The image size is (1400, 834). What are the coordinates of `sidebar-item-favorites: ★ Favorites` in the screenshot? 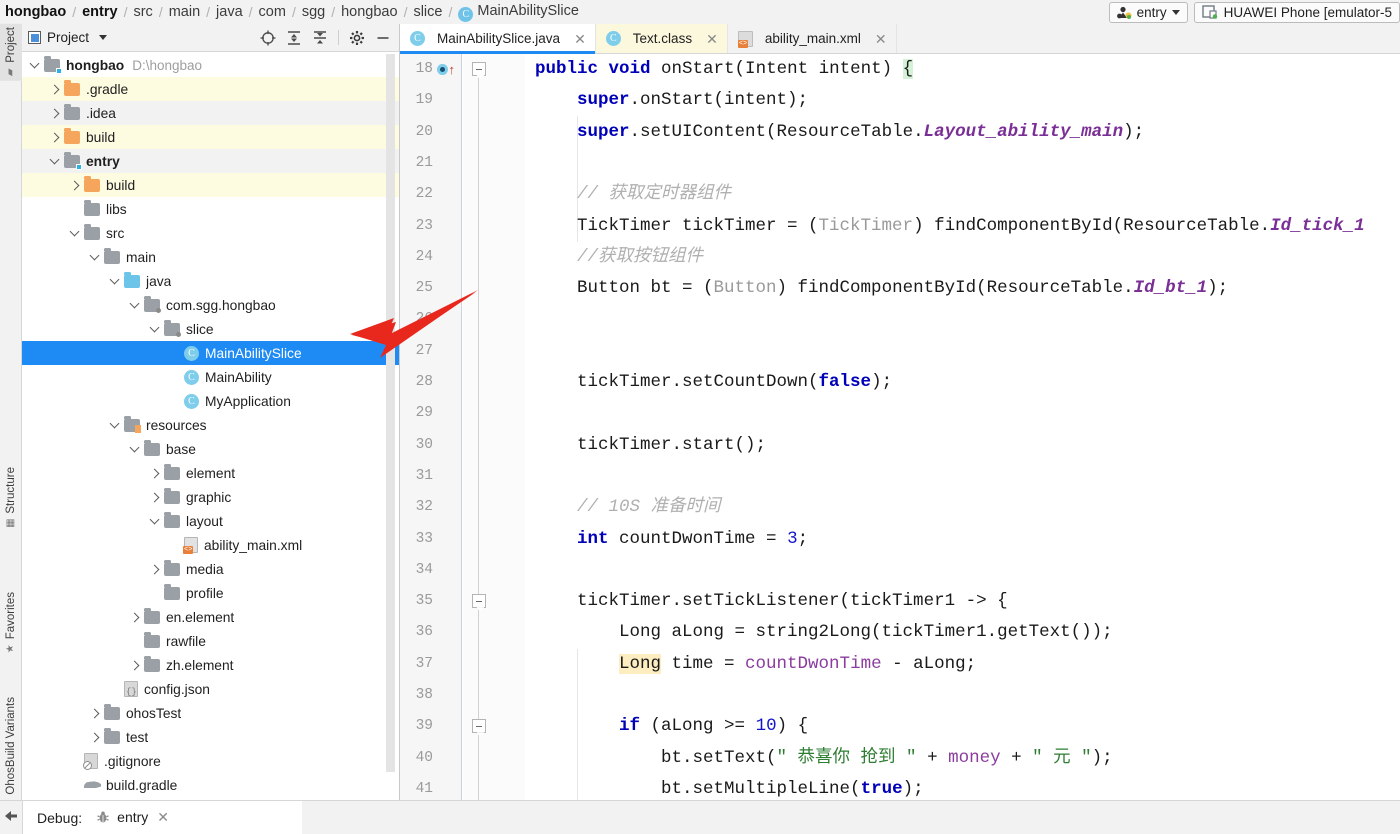 It's located at (11, 623).